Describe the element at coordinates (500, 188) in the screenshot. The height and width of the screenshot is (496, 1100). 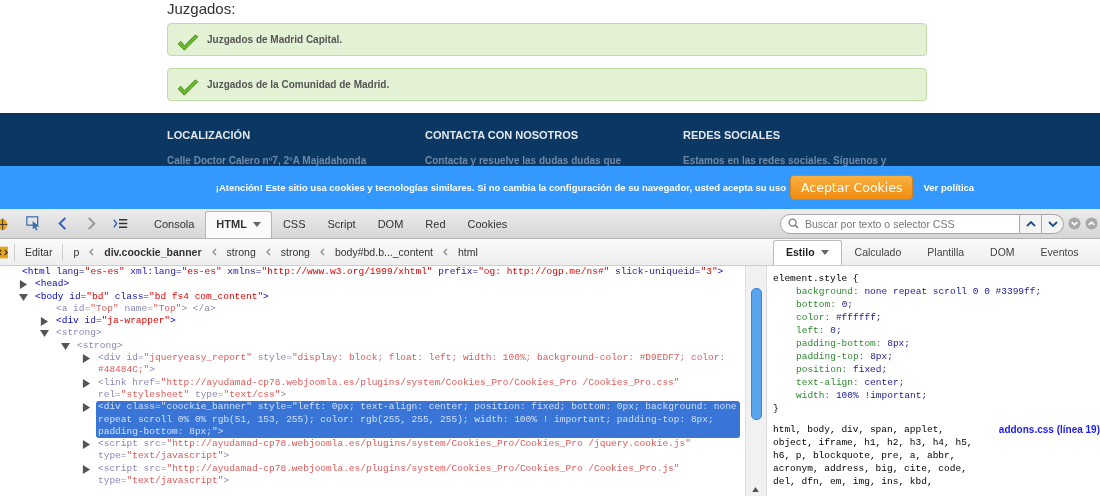
I see `cookie-message: ¡Atención! Este sitio usa cookies y tecnologías similares. Si no cambia la configuración de su navegador, usted acepta su uso` at that location.